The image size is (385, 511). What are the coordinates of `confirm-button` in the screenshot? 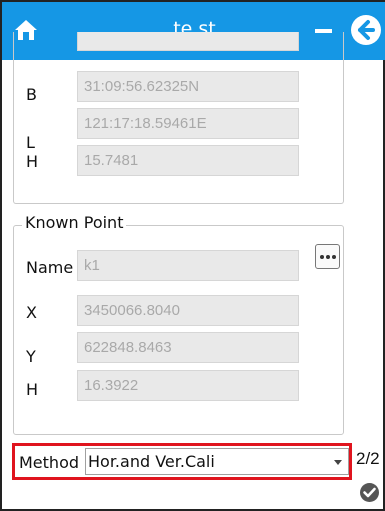 It's located at (369, 492).